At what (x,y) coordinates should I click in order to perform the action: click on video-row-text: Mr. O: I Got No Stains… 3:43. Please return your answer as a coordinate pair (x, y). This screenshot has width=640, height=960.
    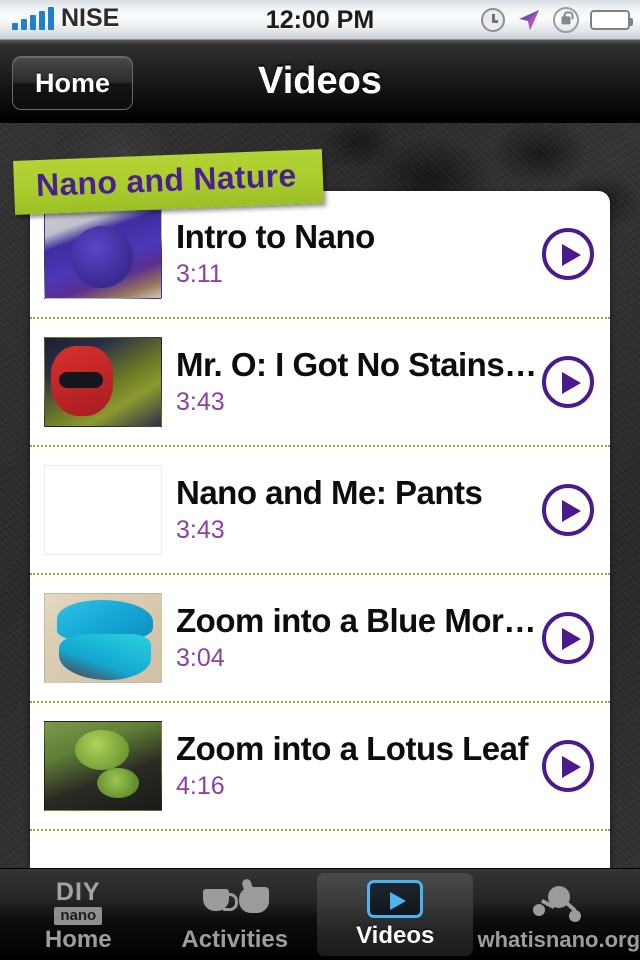
    Looking at the image, I should click on (352, 382).